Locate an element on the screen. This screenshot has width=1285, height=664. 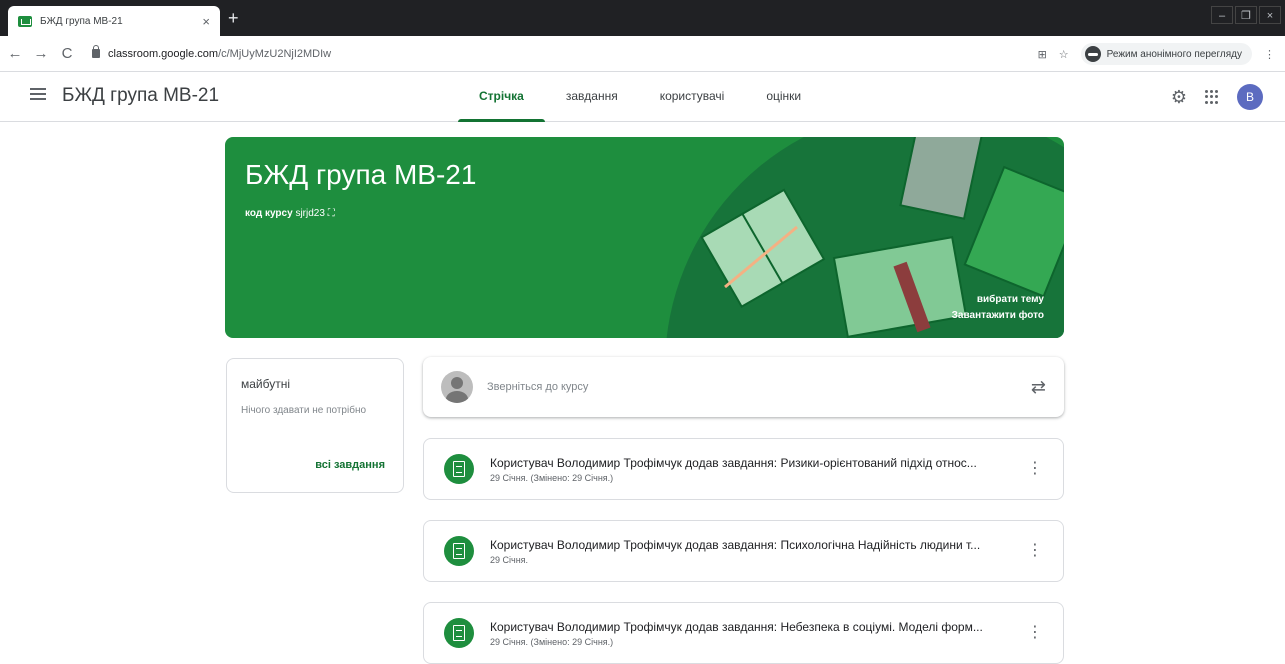
post-date: 29 Січня. is located at coordinates (509, 559).